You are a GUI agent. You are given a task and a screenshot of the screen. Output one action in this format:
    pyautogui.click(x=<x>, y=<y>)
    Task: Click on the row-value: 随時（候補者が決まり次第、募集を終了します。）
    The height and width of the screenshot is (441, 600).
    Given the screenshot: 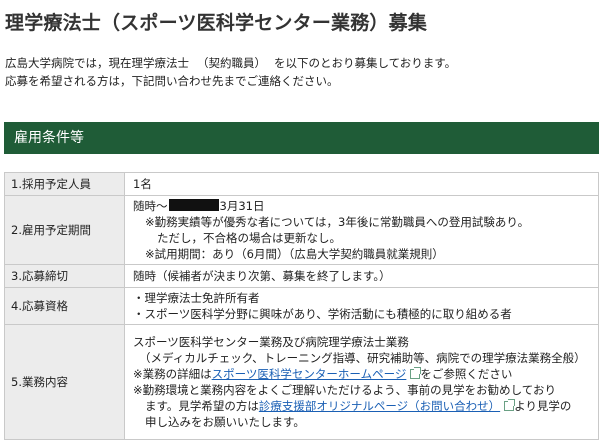 What is the action you would take?
    pyautogui.click(x=361, y=276)
    